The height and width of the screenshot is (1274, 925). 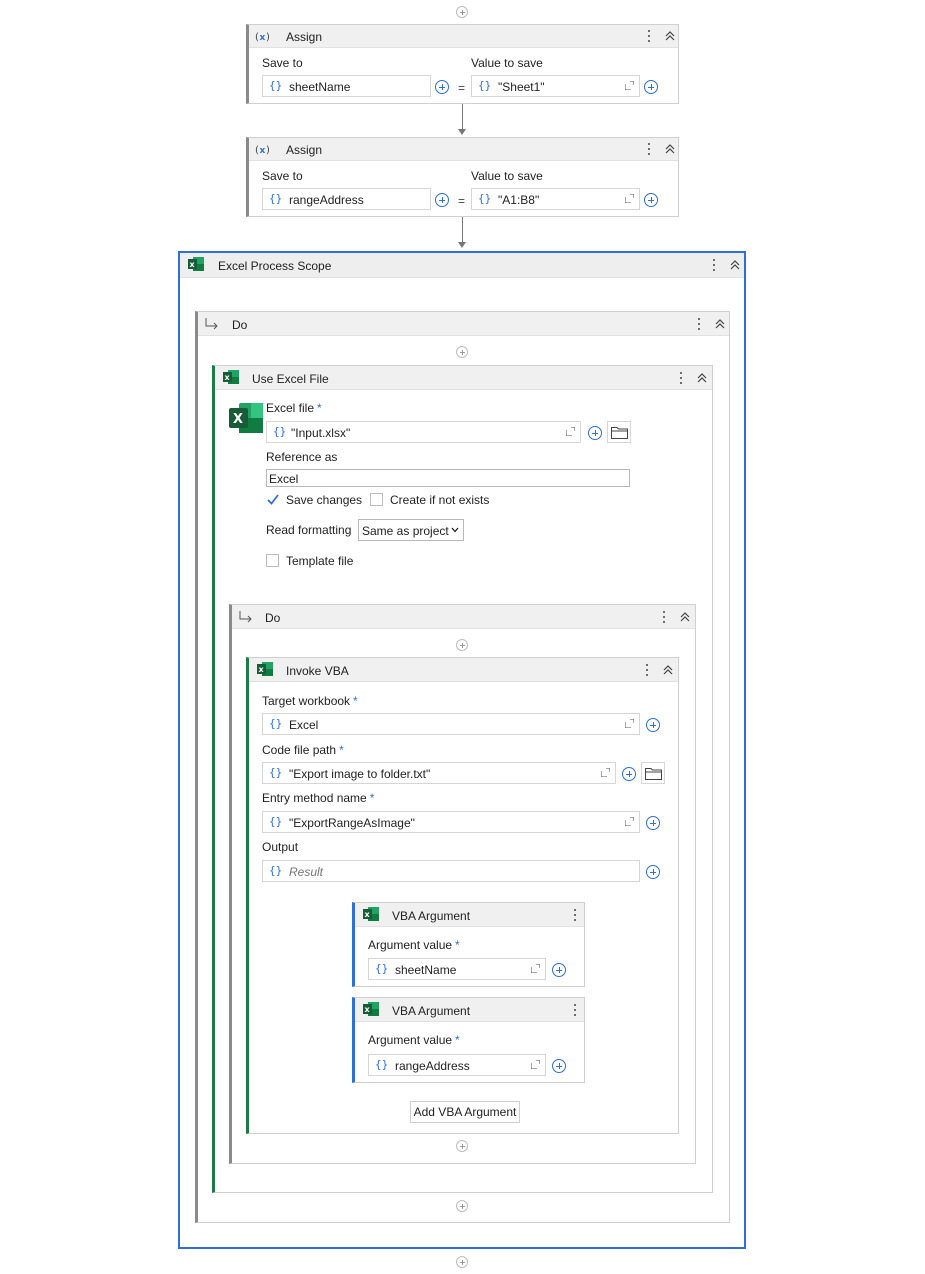 What do you see at coordinates (465, 1112) in the screenshot?
I see `add-vba-argument-button: Add VBA Argument` at bounding box center [465, 1112].